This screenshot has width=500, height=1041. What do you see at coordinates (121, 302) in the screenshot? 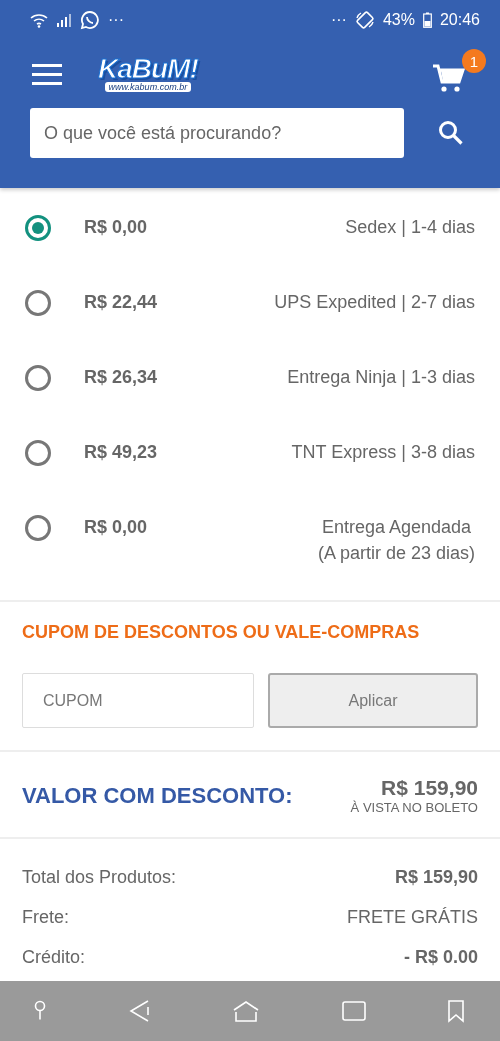
I see `shipping-price: R$ 22,44` at bounding box center [121, 302].